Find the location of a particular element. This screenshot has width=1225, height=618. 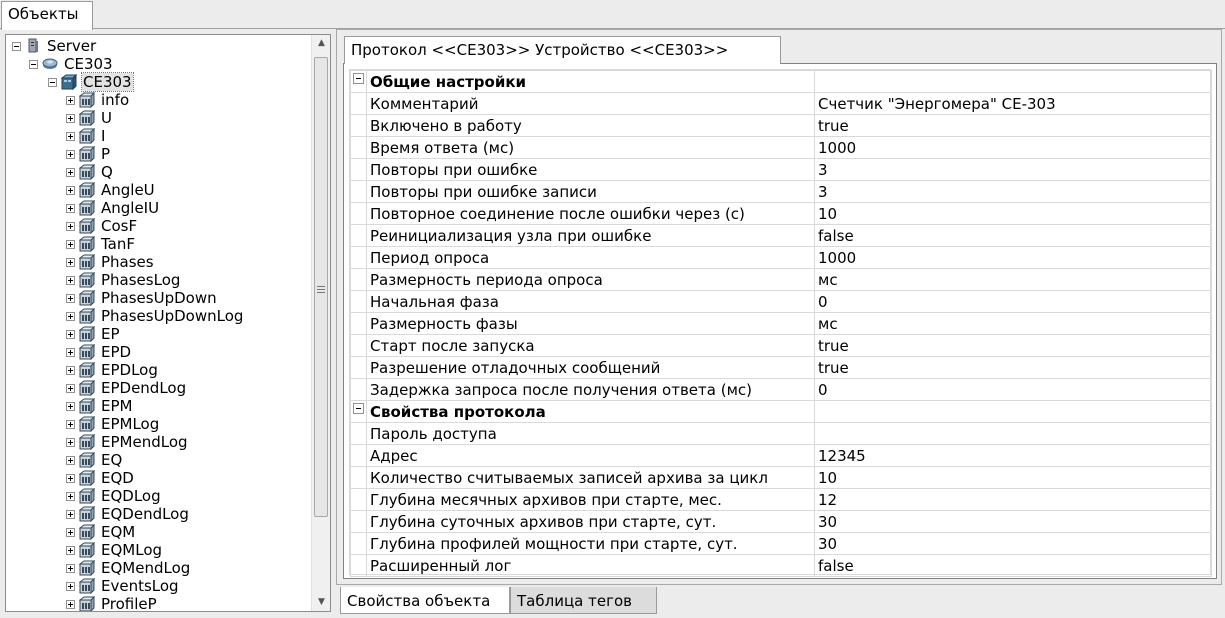

property-row: Период опроса 1000 is located at coordinates (781, 257).